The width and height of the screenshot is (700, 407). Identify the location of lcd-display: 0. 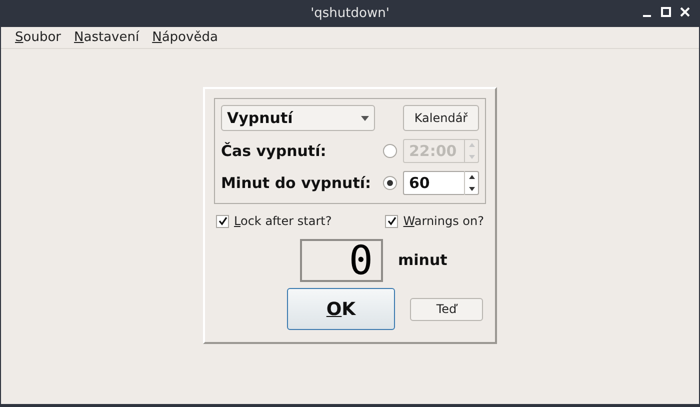
(341, 260).